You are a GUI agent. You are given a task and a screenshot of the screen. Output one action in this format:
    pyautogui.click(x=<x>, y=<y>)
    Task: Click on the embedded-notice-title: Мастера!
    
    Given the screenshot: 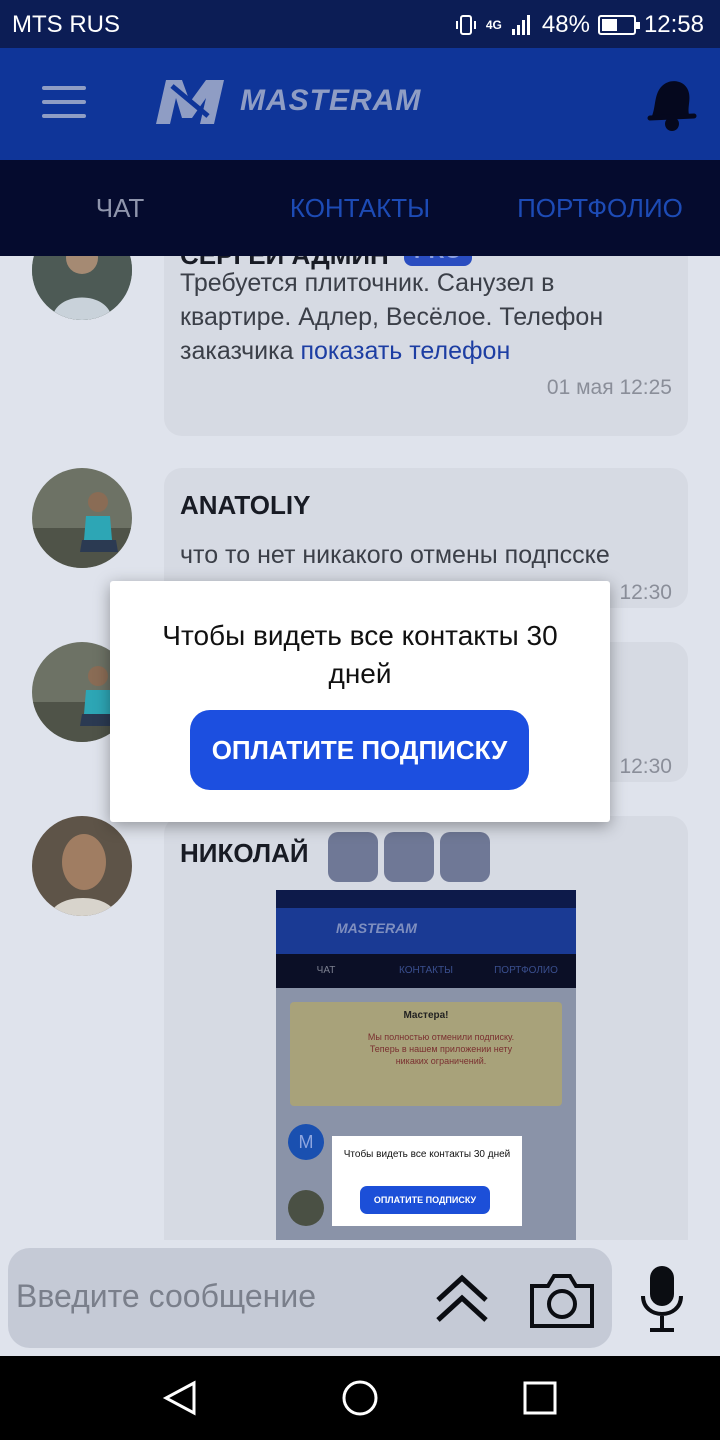 What is the action you would take?
    pyautogui.click(x=426, y=1015)
    